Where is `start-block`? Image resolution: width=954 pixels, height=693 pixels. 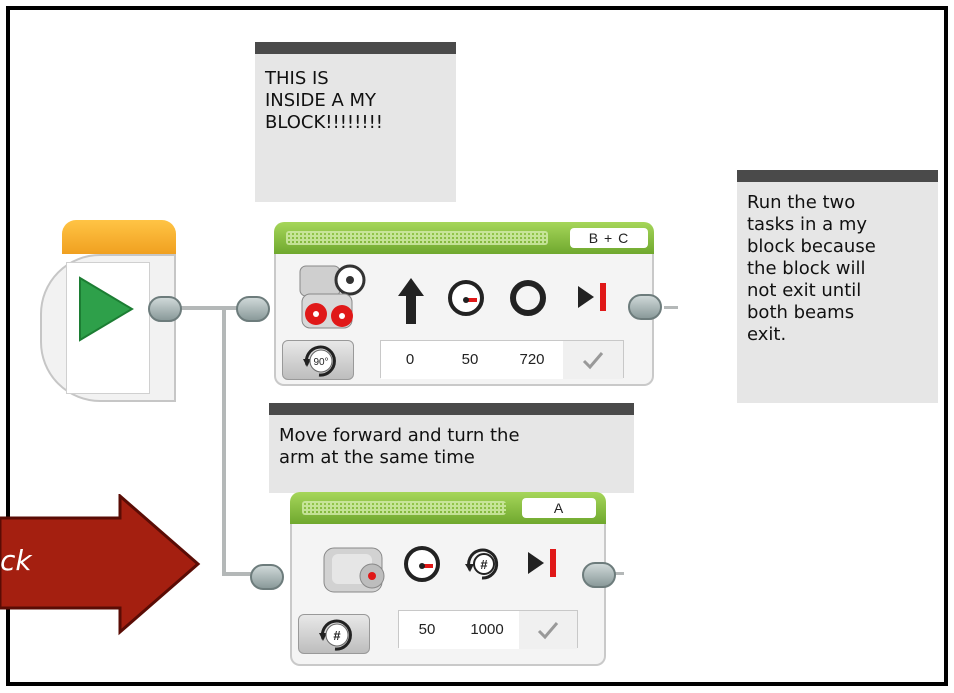 start-block is located at coordinates (111, 311).